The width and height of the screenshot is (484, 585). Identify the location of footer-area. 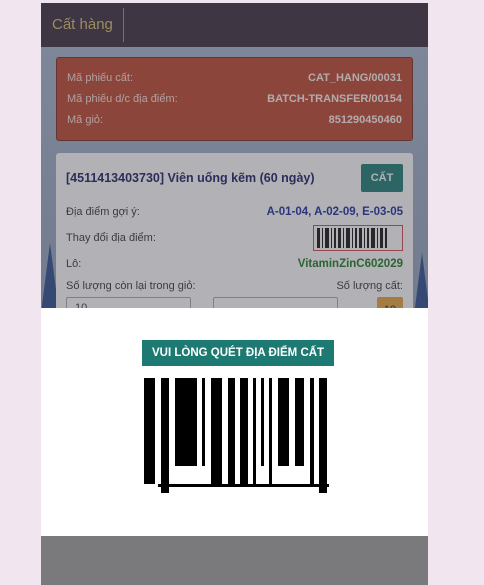
(234, 560).